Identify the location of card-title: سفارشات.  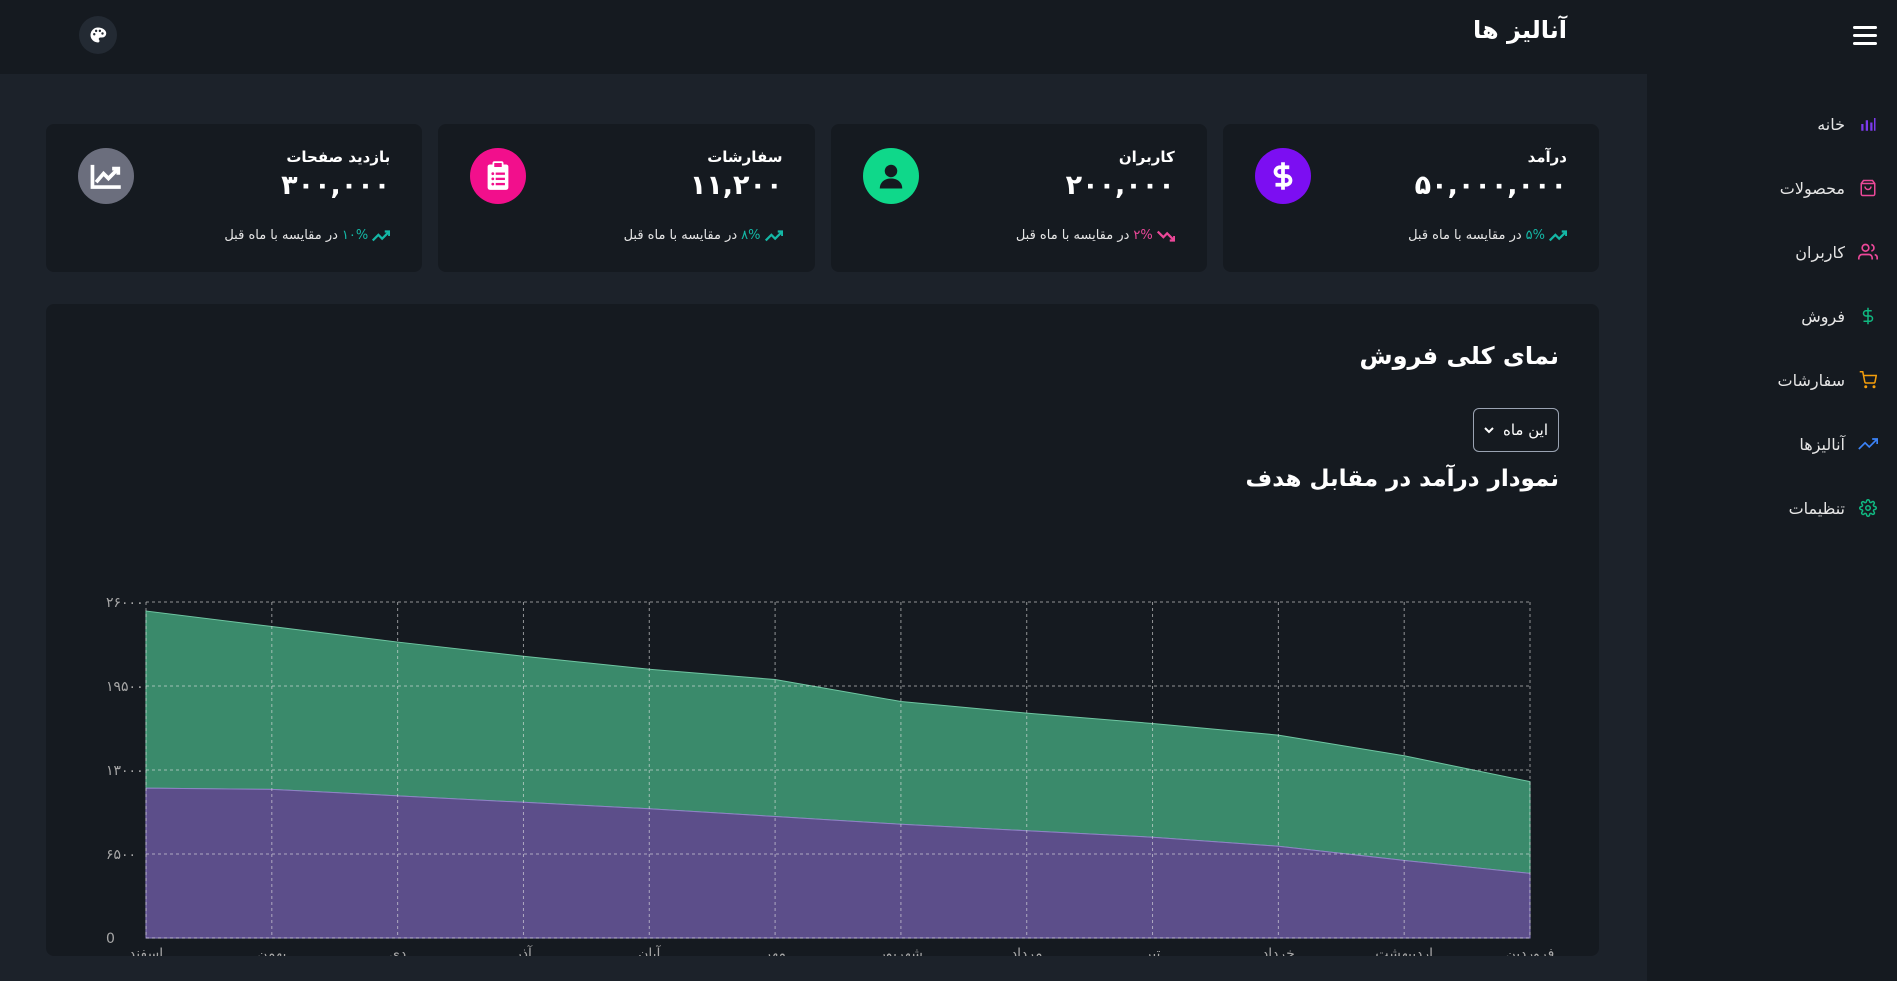
(745, 157).